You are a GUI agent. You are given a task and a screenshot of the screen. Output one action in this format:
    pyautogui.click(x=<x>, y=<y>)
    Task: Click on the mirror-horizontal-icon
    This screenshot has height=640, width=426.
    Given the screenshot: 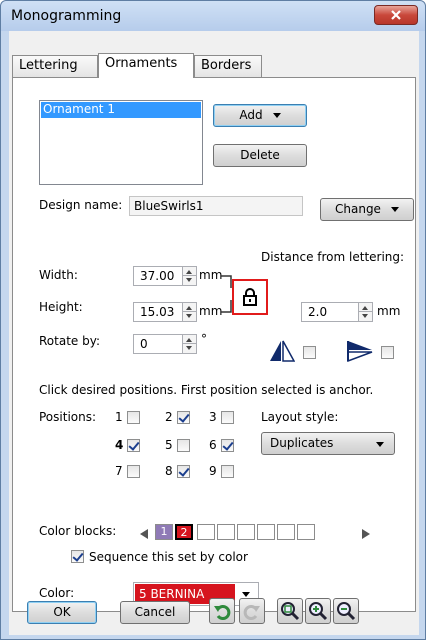 What is the action you would take?
    pyautogui.click(x=282, y=351)
    